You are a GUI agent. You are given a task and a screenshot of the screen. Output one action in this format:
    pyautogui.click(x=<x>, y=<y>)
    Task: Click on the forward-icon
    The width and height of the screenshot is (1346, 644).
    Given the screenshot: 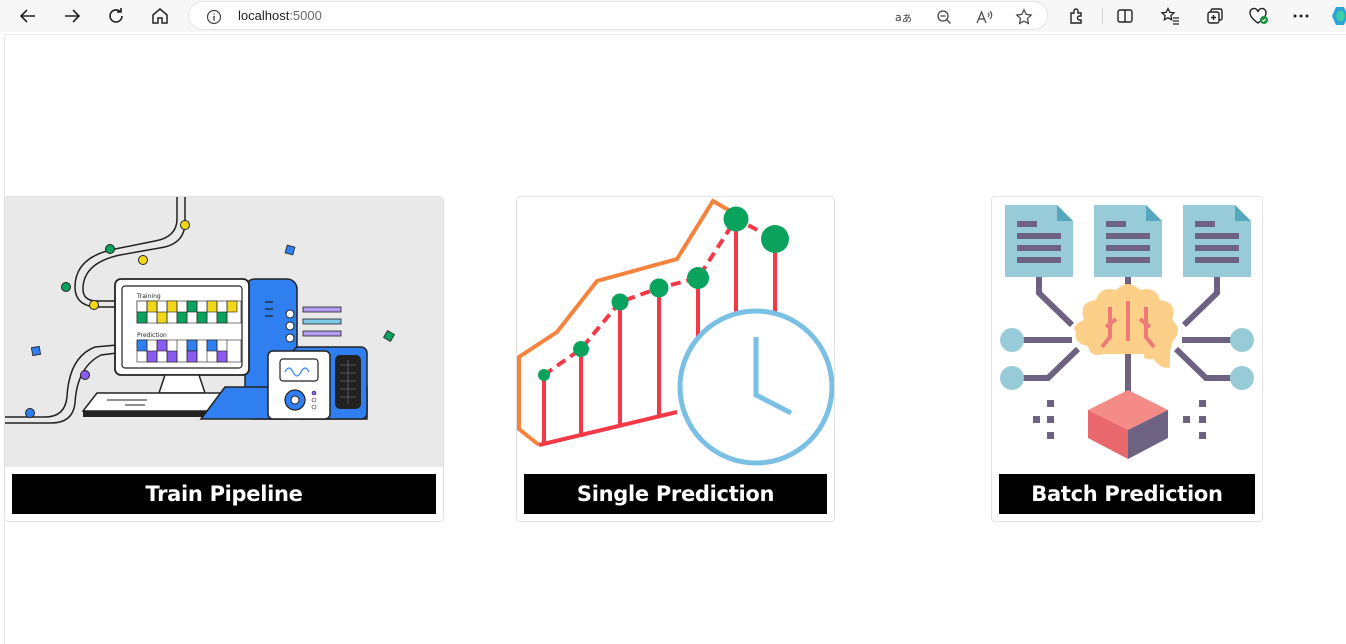 What is the action you would take?
    pyautogui.click(x=72, y=16)
    